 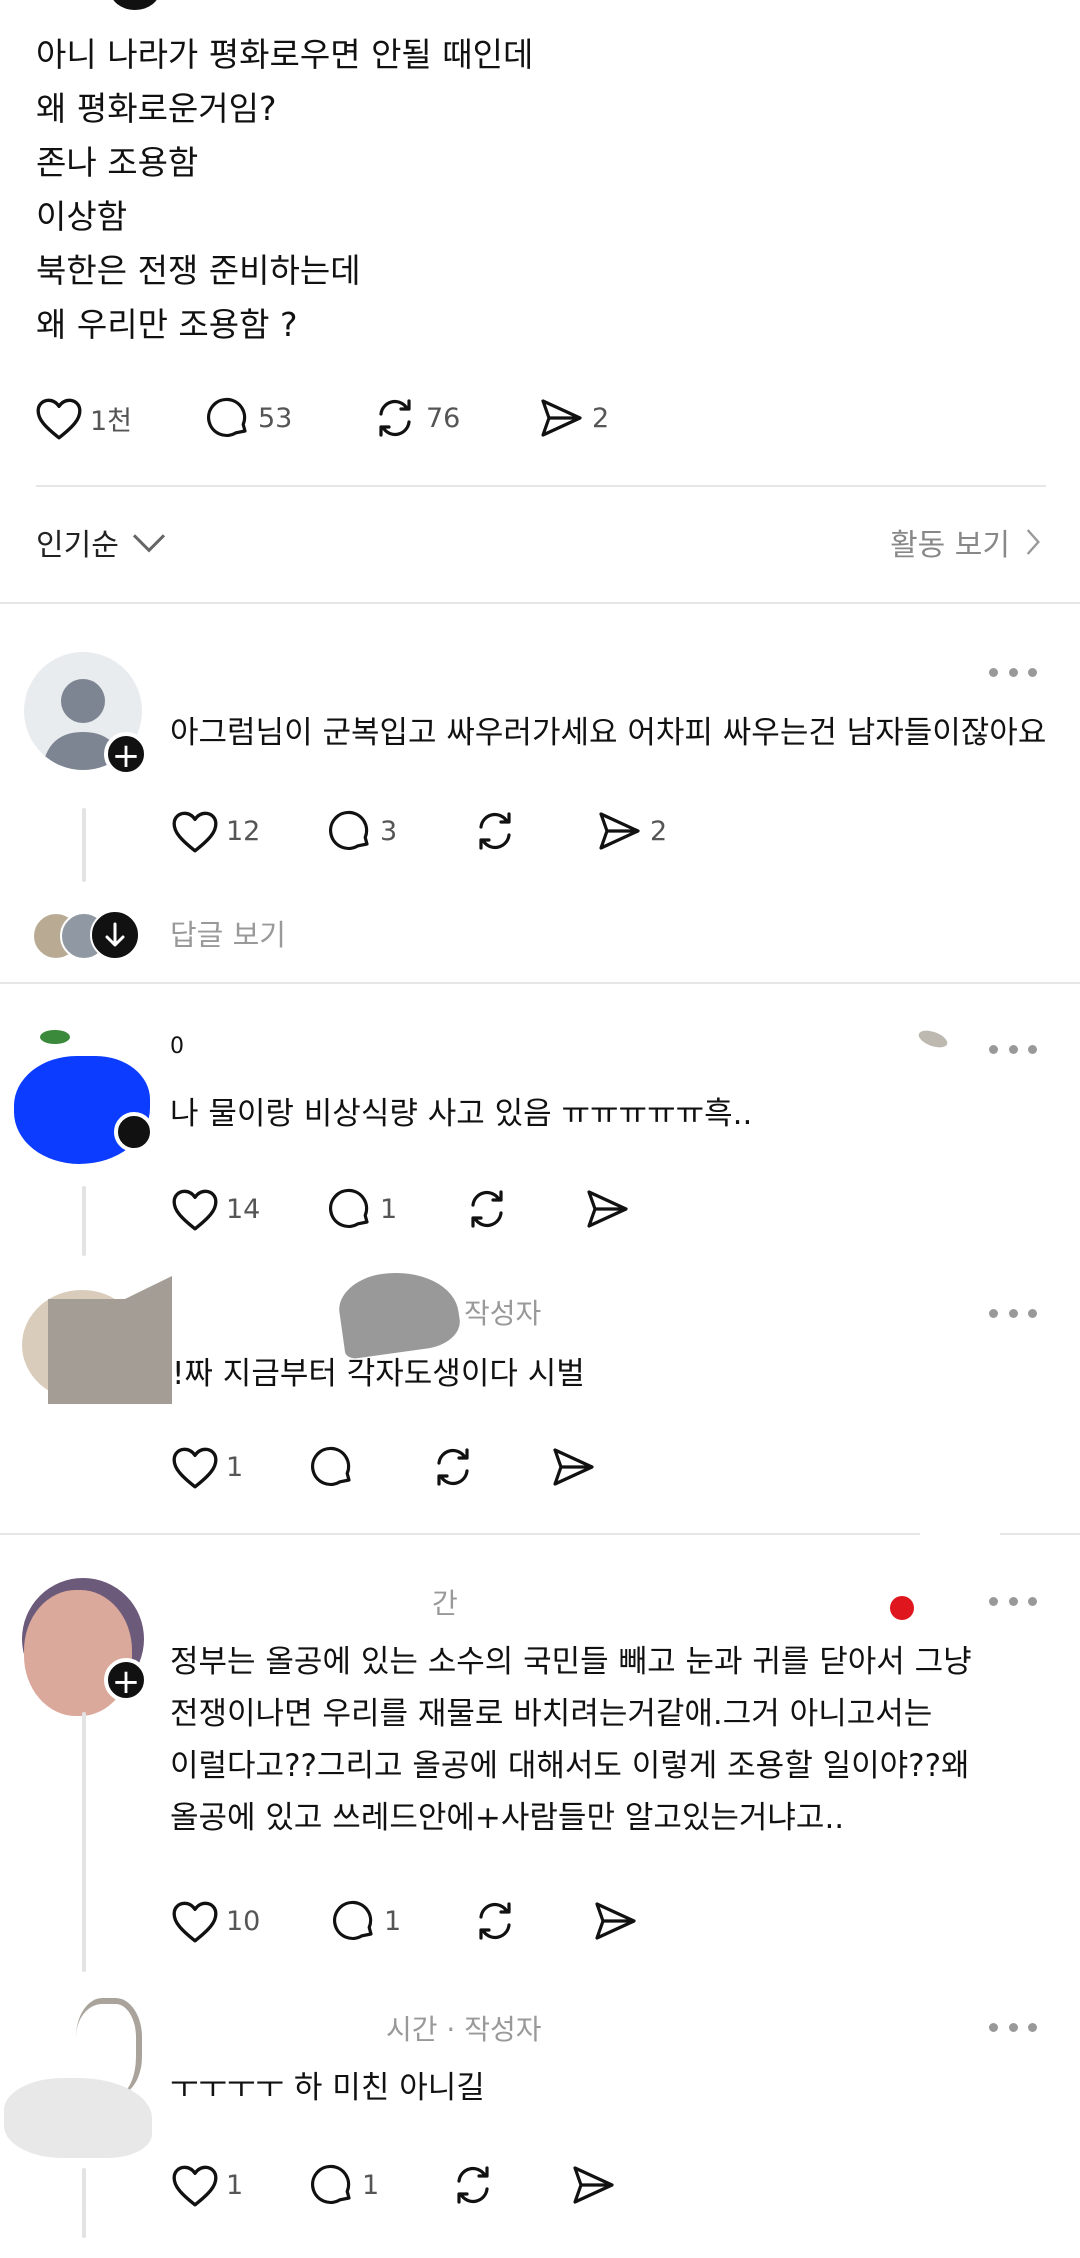 I want to click on comment-actions: 1 1, so click(x=409, y=2185).